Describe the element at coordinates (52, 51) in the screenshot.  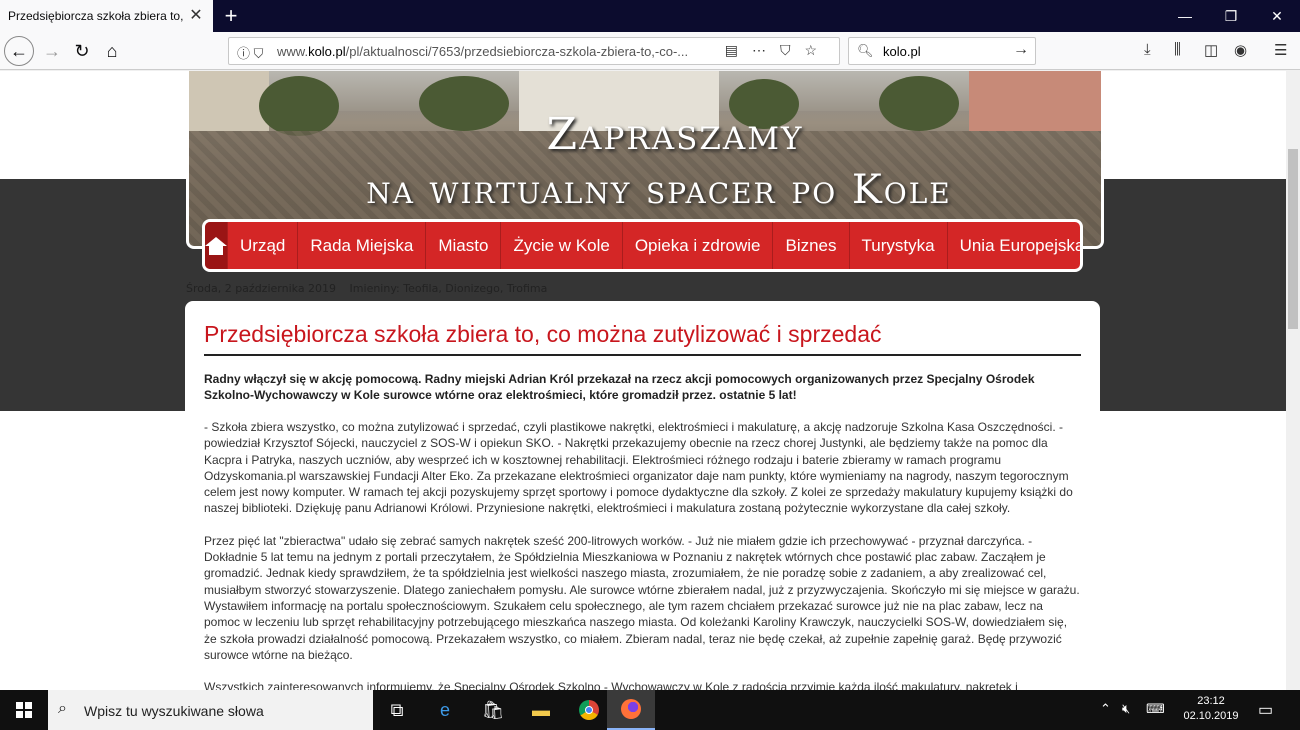
I see `forward-icon: →` at that location.